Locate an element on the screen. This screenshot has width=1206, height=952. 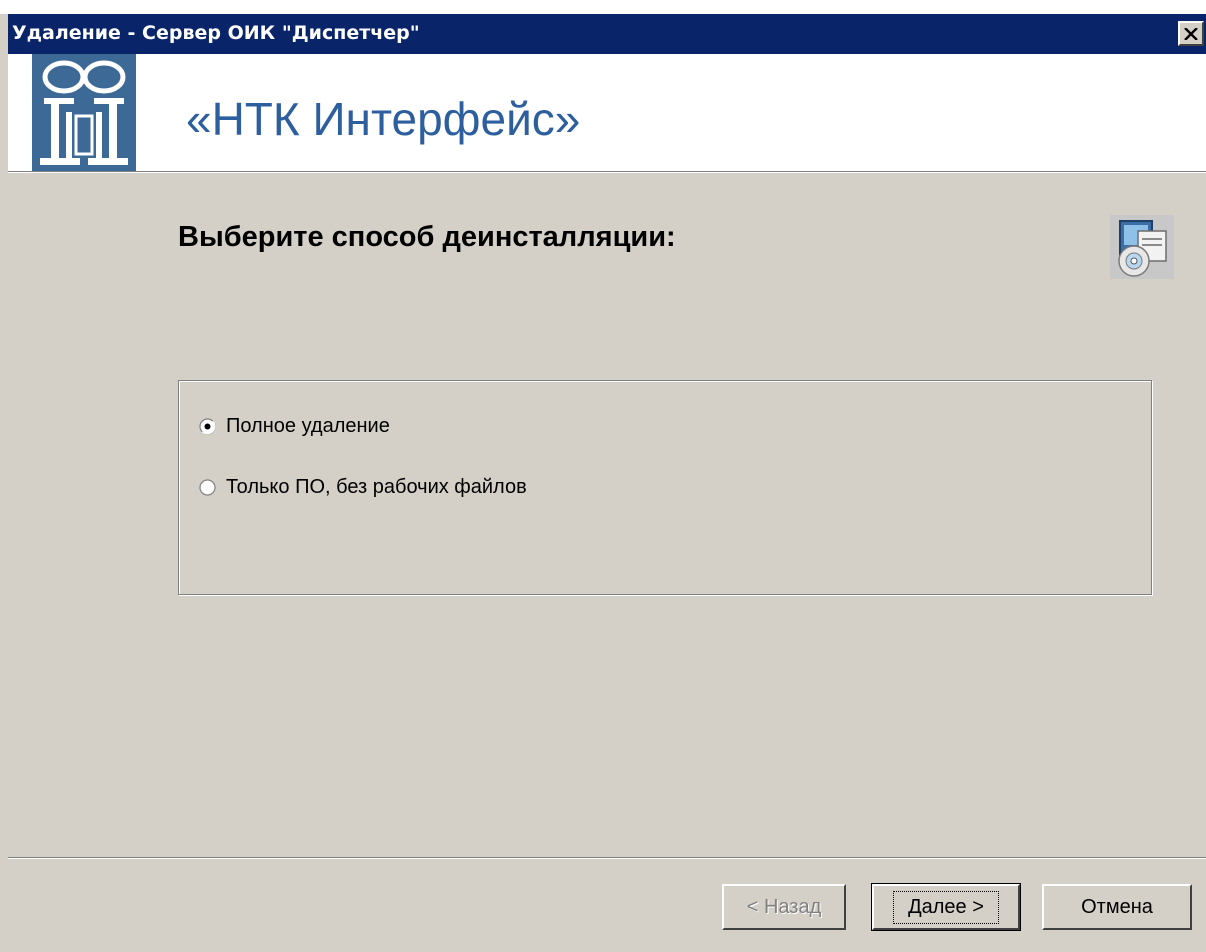
ntk-logo-icon is located at coordinates (84, 112).